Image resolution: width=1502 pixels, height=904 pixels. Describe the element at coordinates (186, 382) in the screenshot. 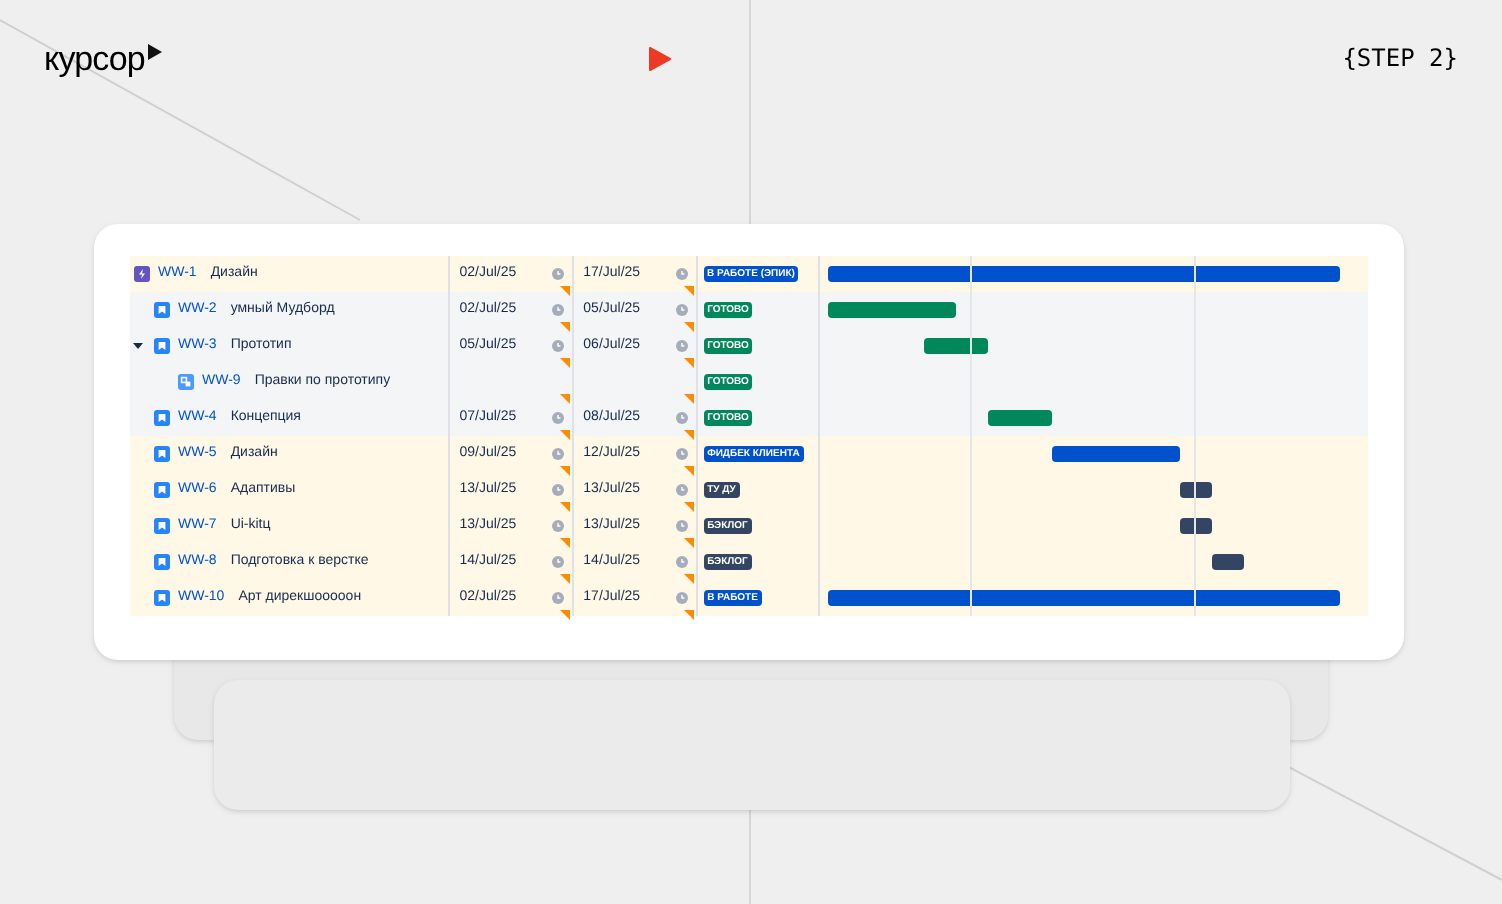

I see `subtask-icon` at that location.